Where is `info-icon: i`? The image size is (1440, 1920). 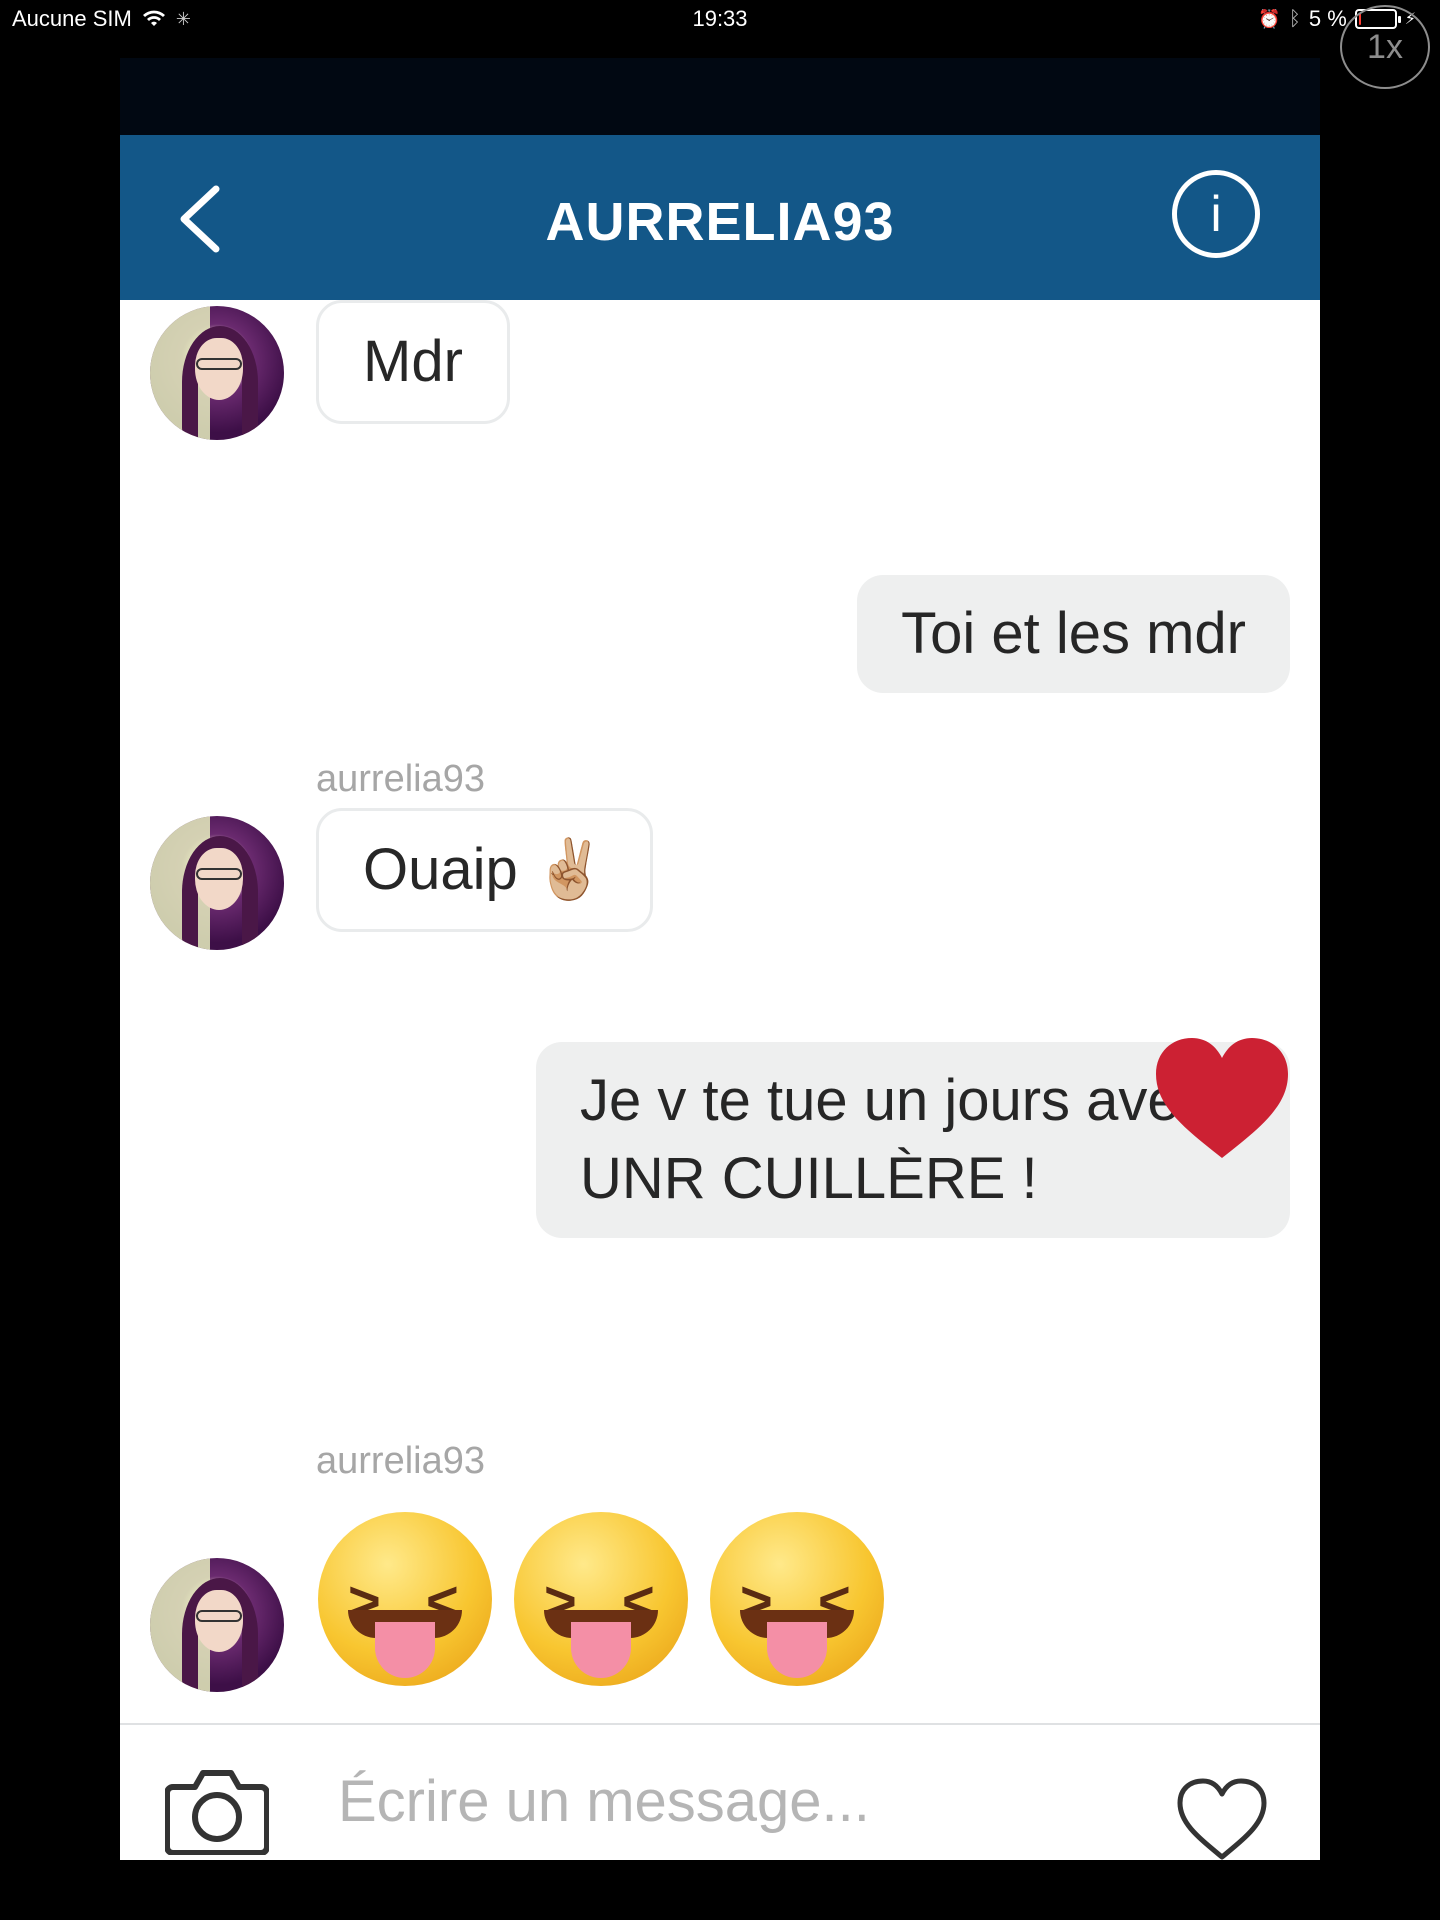 info-icon: i is located at coordinates (1216, 214).